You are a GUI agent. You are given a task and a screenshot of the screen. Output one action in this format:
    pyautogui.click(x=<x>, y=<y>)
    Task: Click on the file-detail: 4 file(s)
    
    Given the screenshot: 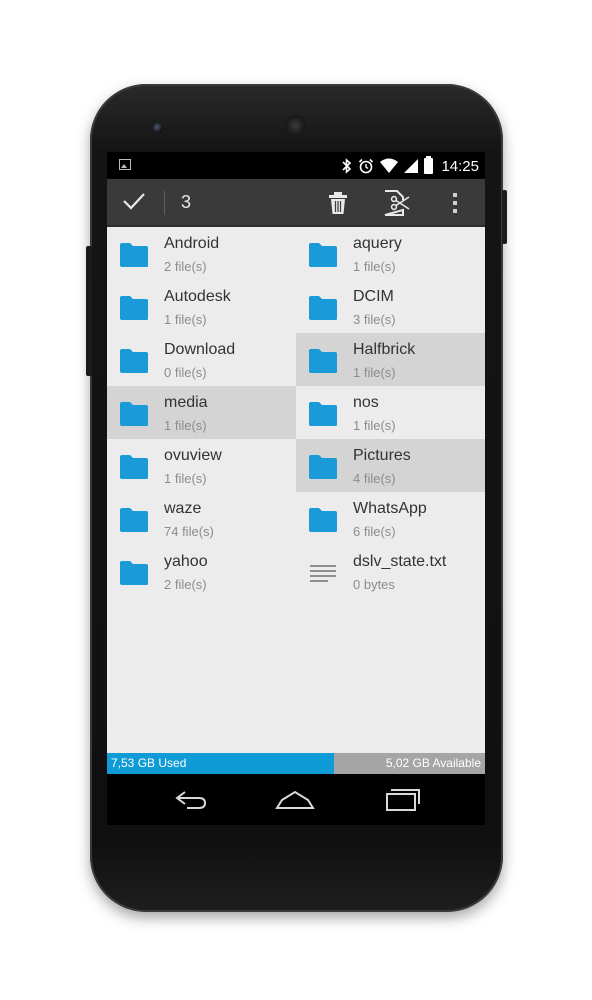 What is the action you would take?
    pyautogui.click(x=374, y=478)
    